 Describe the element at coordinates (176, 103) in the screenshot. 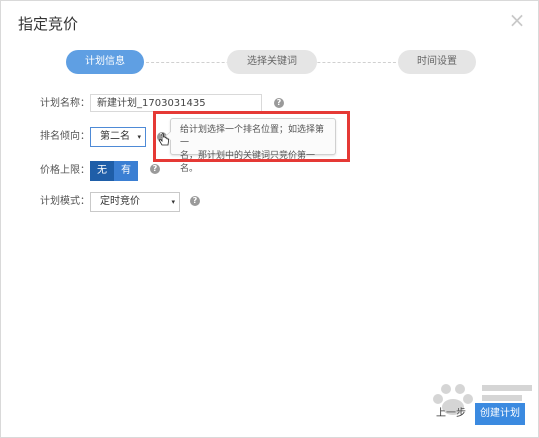

I see `plan-name-input: 新建计划_1703031435` at that location.